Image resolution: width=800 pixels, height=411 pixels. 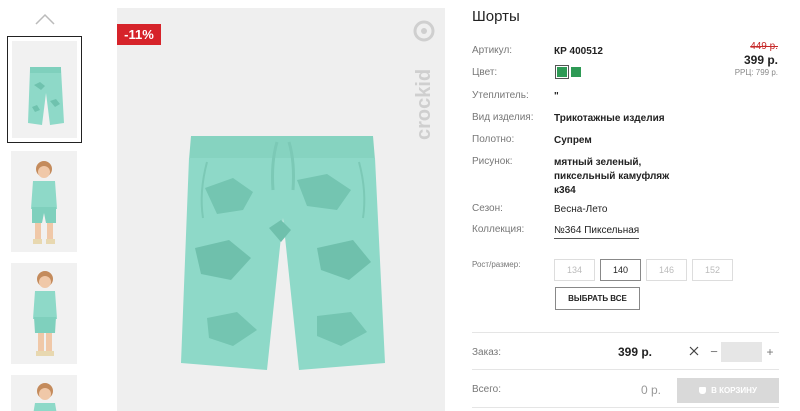 I want to click on thumbnail-model-back, so click(x=44, y=393).